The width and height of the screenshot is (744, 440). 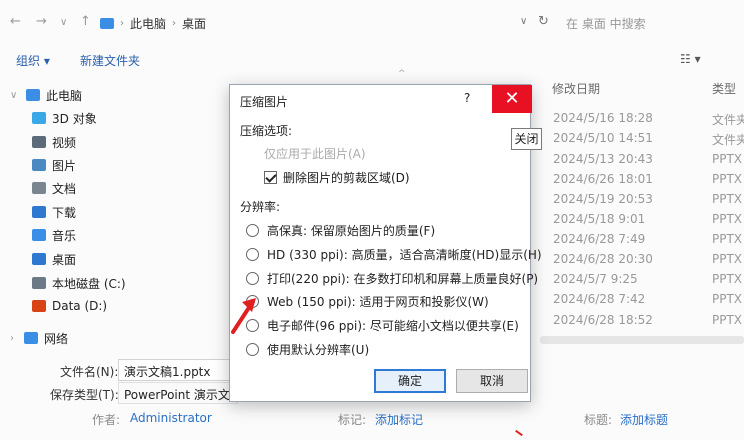 I want to click on new-folder-button: 新建文件夹, so click(x=110, y=60).